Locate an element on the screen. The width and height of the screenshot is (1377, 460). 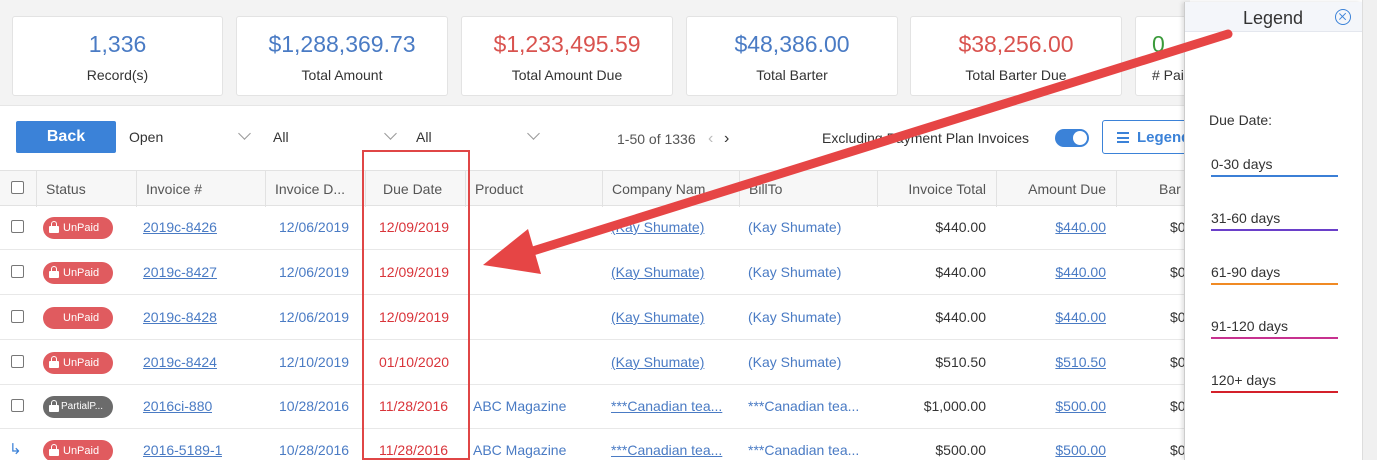
legend-button-label: Legend is located at coordinates (1164, 137).